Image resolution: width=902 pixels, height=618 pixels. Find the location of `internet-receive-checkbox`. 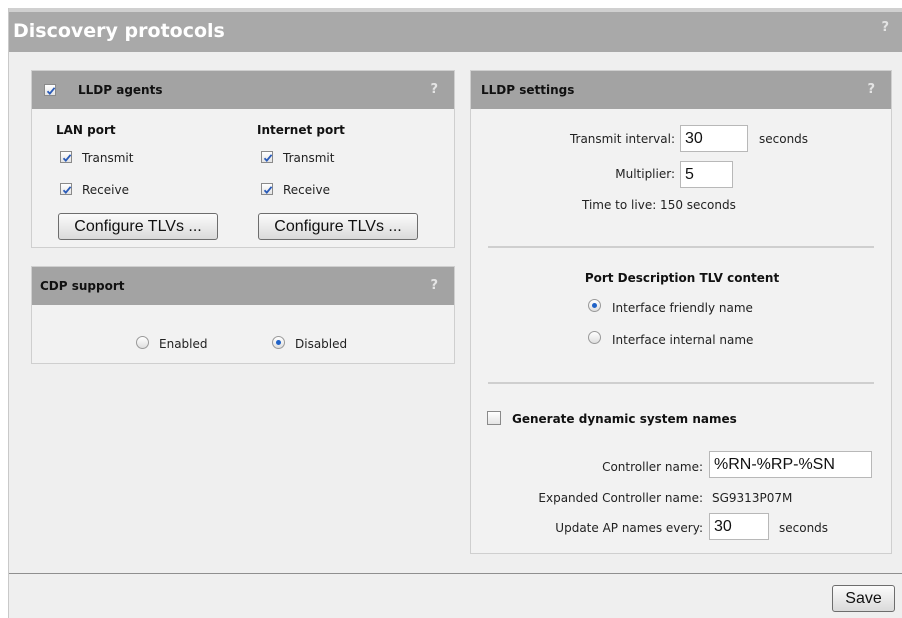

internet-receive-checkbox is located at coordinates (267, 189).